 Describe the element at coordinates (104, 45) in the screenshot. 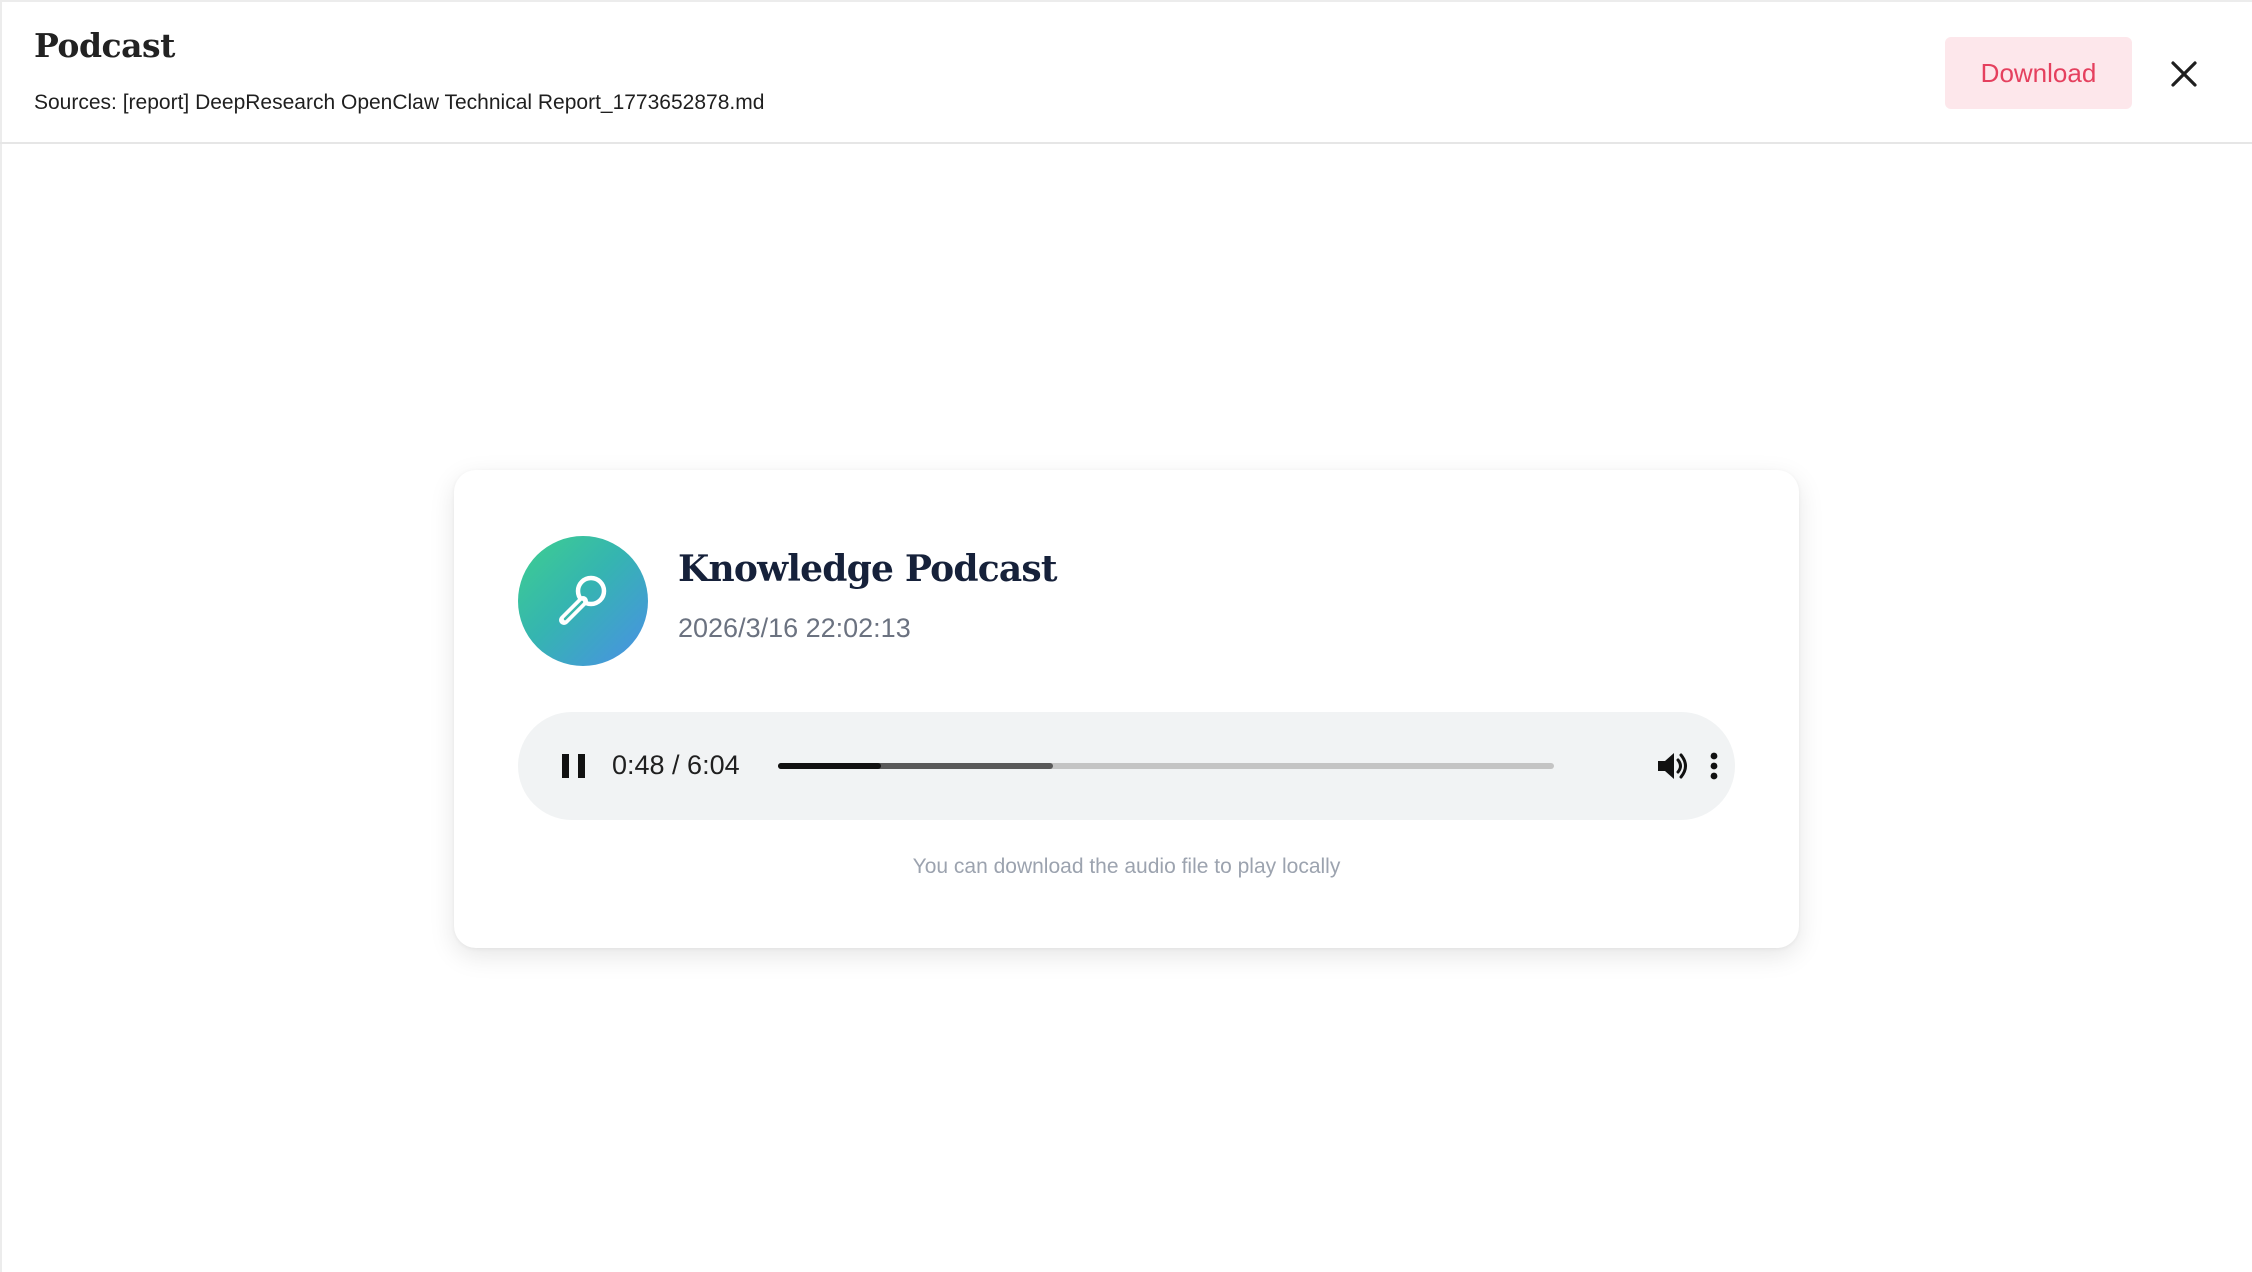

I see `page-title: Podcast` at that location.